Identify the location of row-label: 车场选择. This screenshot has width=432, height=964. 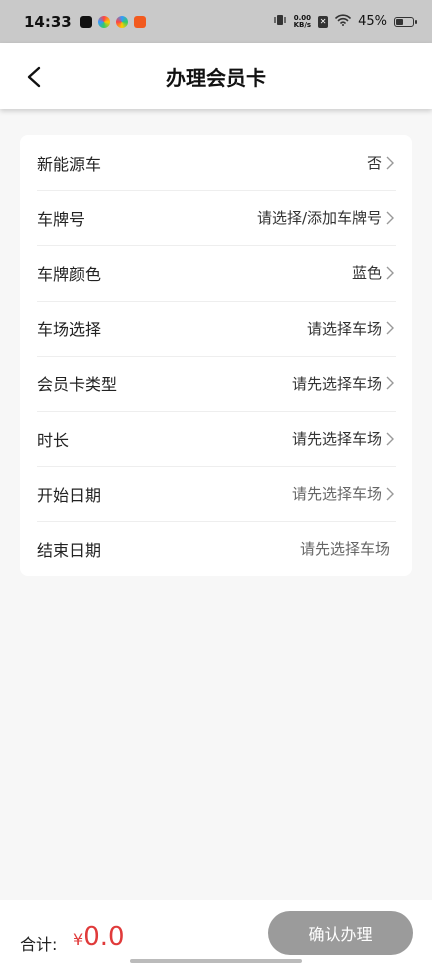
(69, 330).